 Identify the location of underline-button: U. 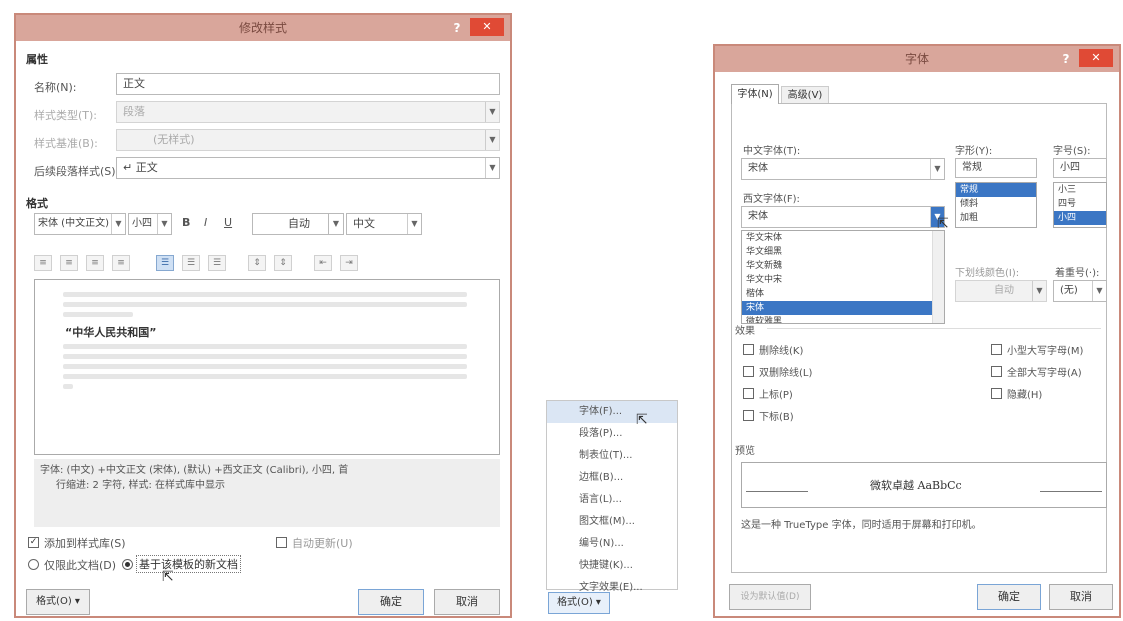
(228, 222).